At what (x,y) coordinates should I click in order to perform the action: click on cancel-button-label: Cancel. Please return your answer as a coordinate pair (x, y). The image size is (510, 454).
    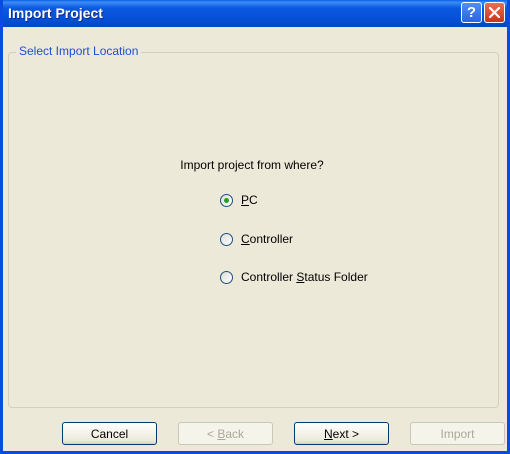
    Looking at the image, I should click on (109, 433).